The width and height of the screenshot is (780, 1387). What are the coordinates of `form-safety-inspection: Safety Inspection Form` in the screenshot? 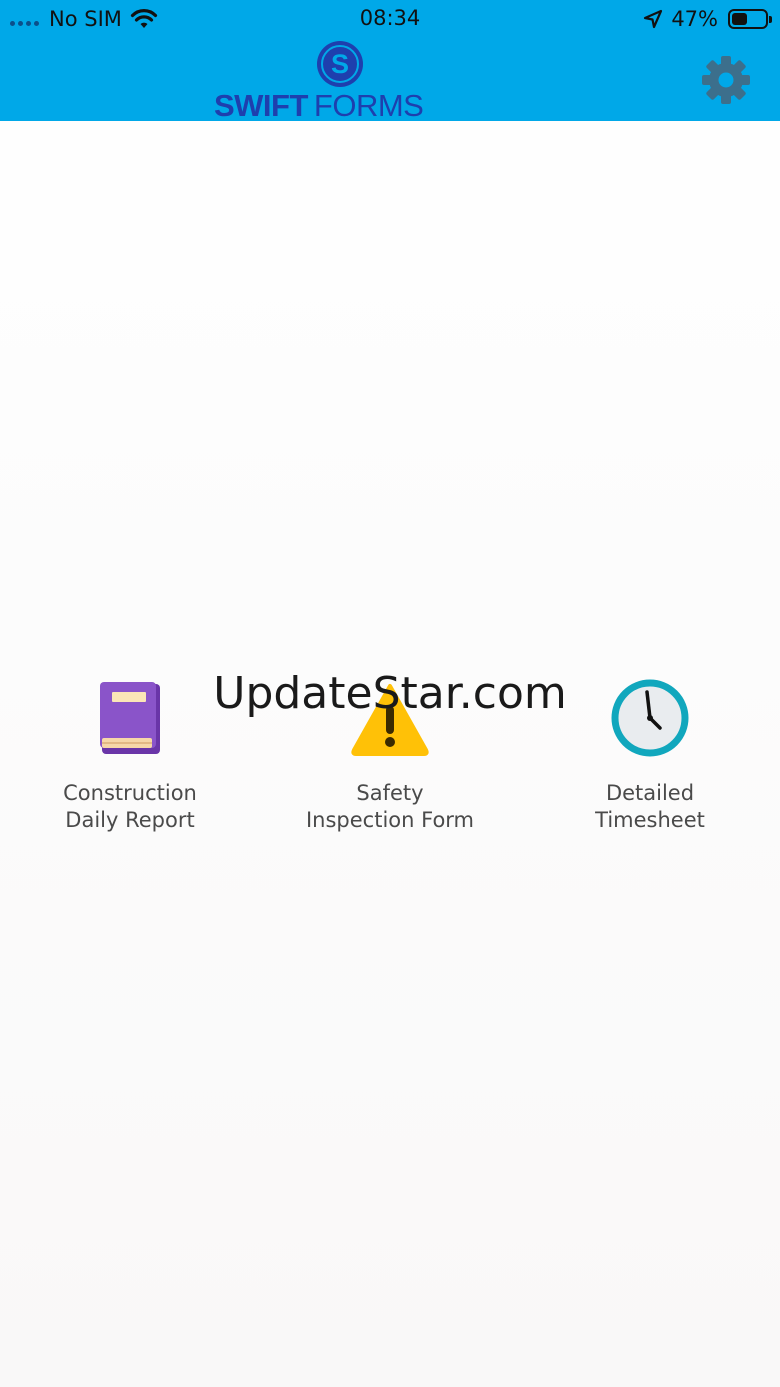 It's located at (390, 755).